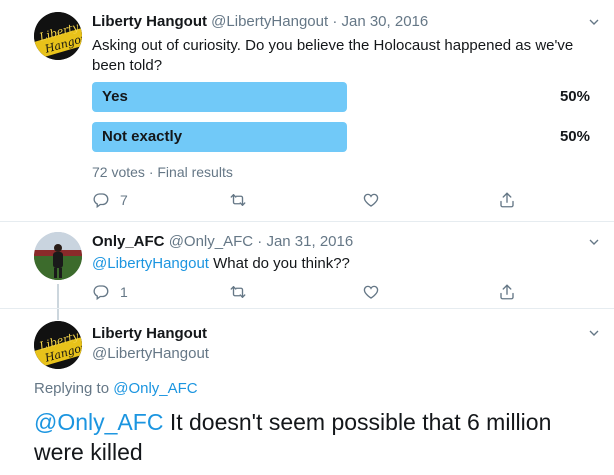  I want to click on replying-to-link: @Only_AFC, so click(155, 388).